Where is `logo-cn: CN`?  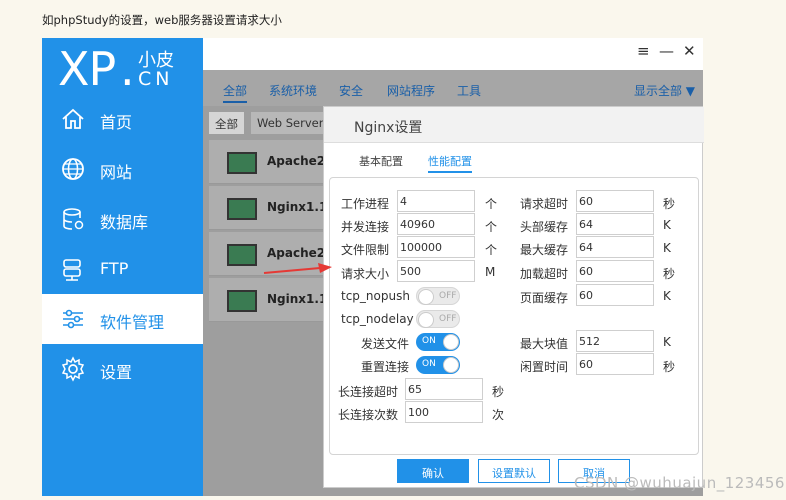
logo-cn: CN is located at coordinates (156, 79).